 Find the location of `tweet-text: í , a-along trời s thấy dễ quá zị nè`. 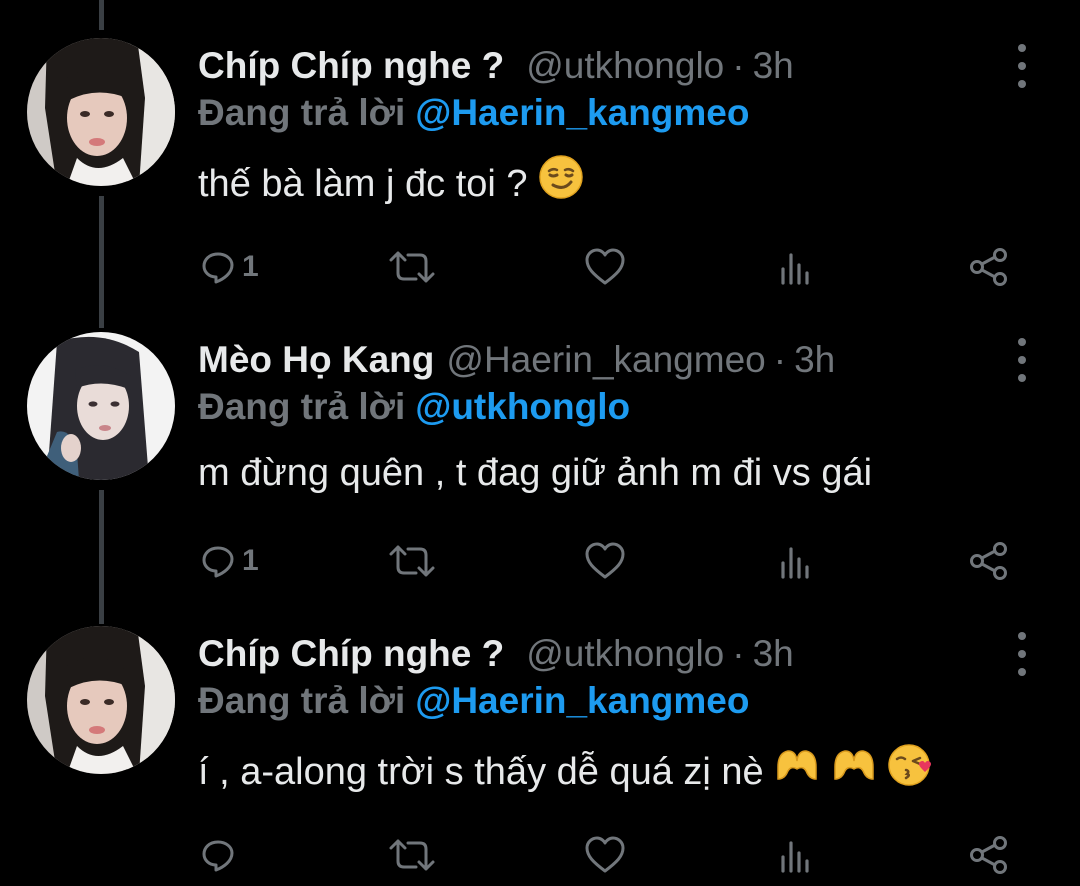

tweet-text: í , a-along trời s thấy dễ quá zị nè is located at coordinates (566, 773).